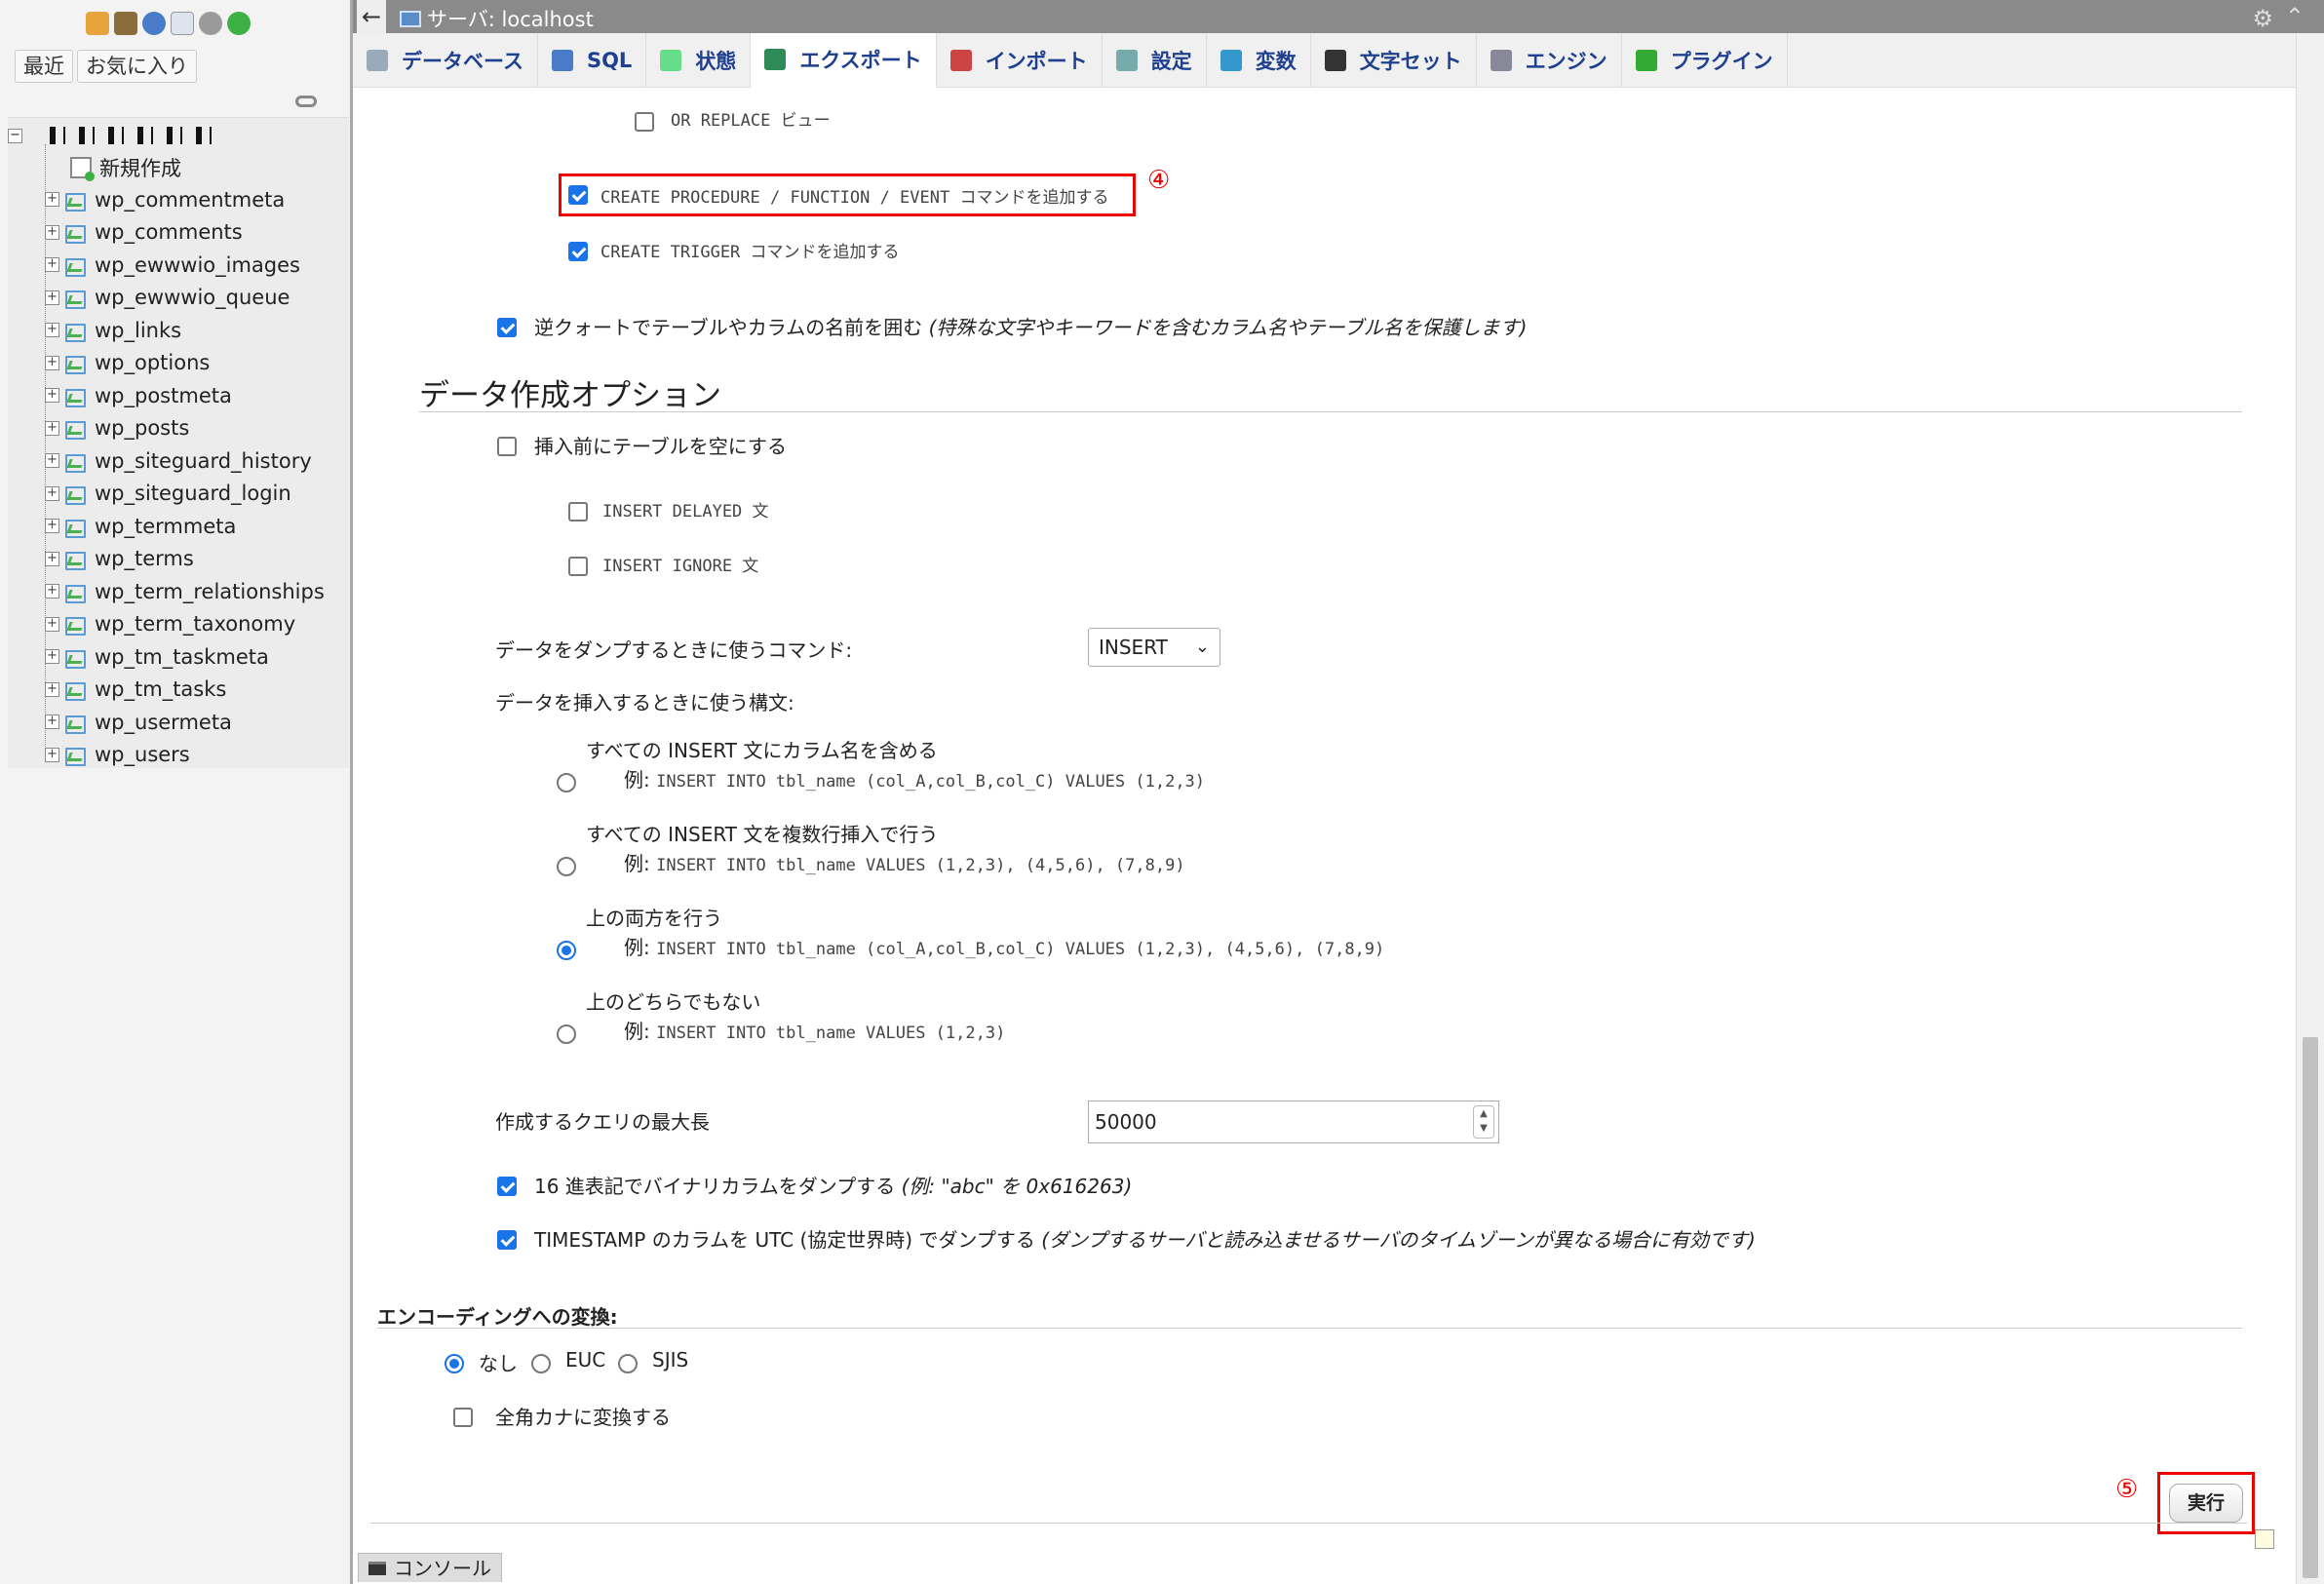 This screenshot has width=2324, height=1584. What do you see at coordinates (1155, 60) in the screenshot?
I see `tab-settings: 設定` at bounding box center [1155, 60].